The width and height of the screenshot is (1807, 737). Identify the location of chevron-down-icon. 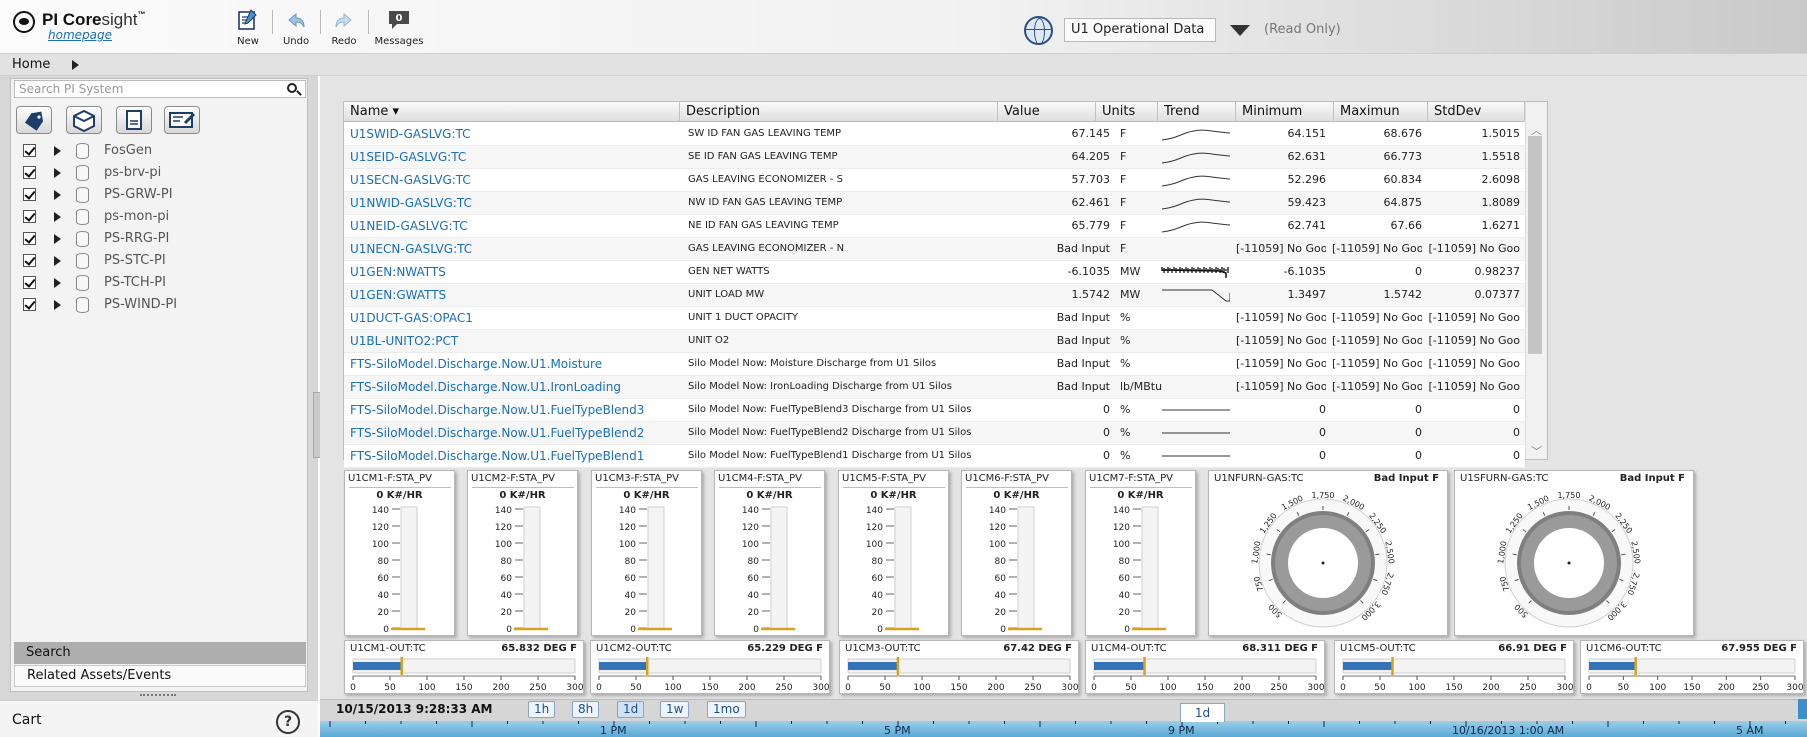
(1240, 30).